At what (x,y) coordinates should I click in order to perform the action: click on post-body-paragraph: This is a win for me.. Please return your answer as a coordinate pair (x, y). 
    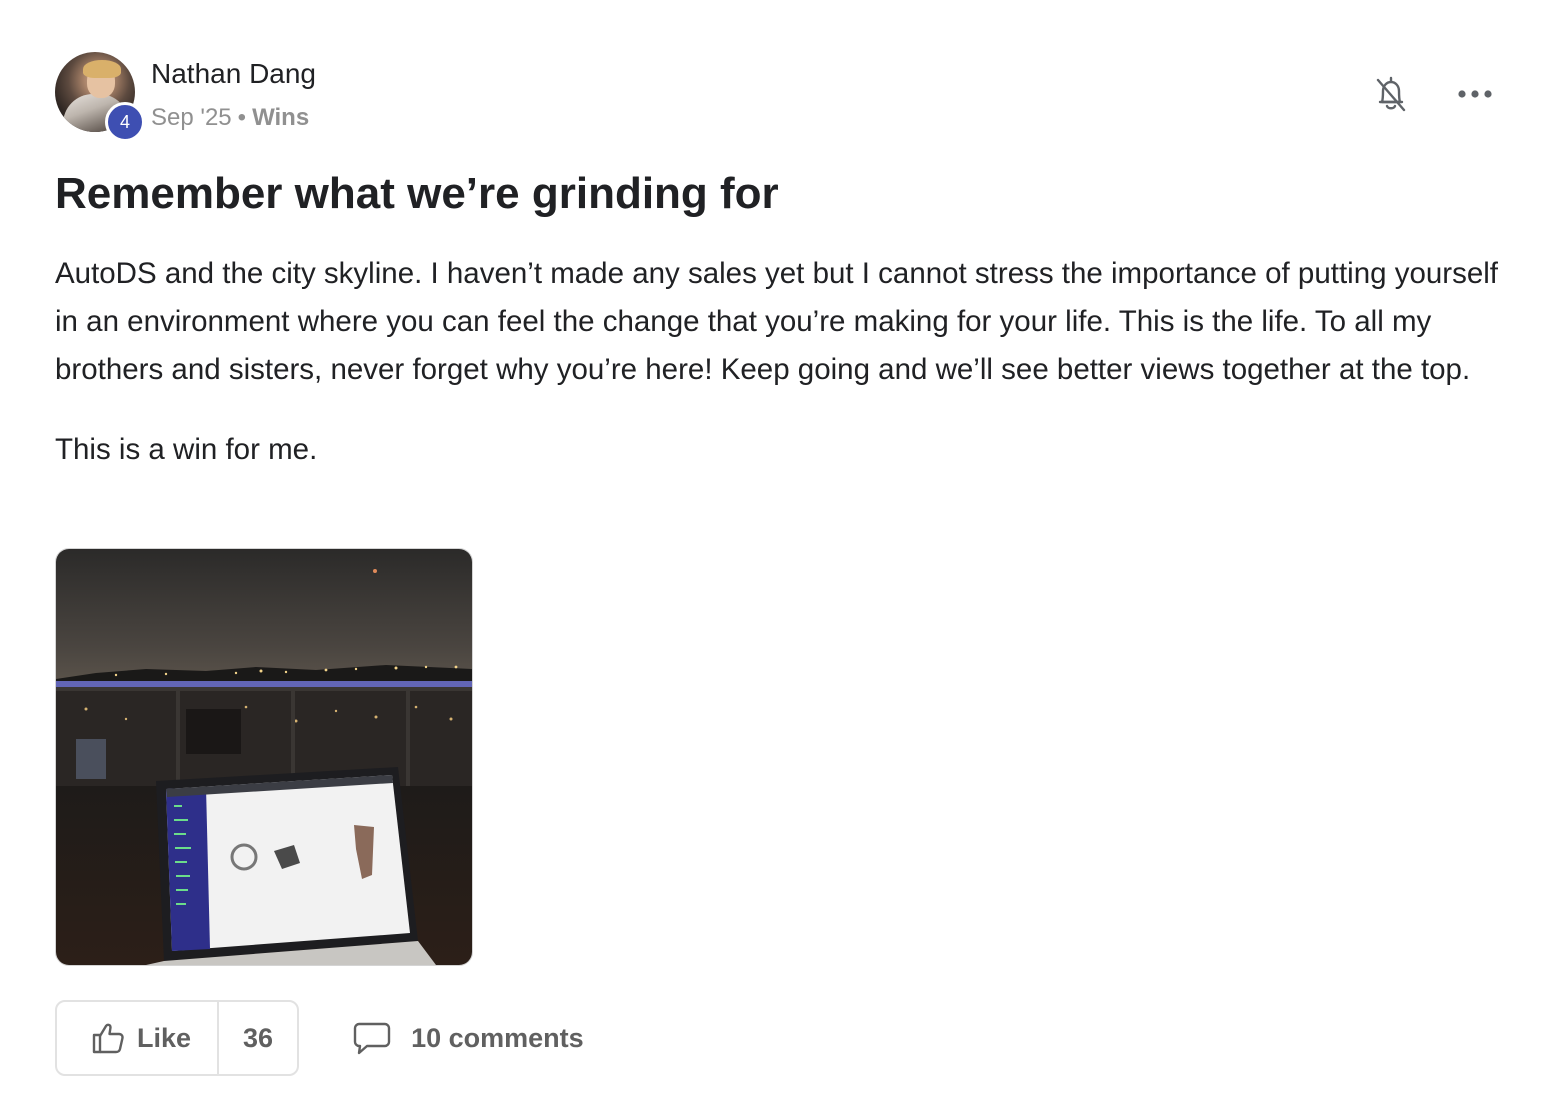
    Looking at the image, I should click on (186, 449).